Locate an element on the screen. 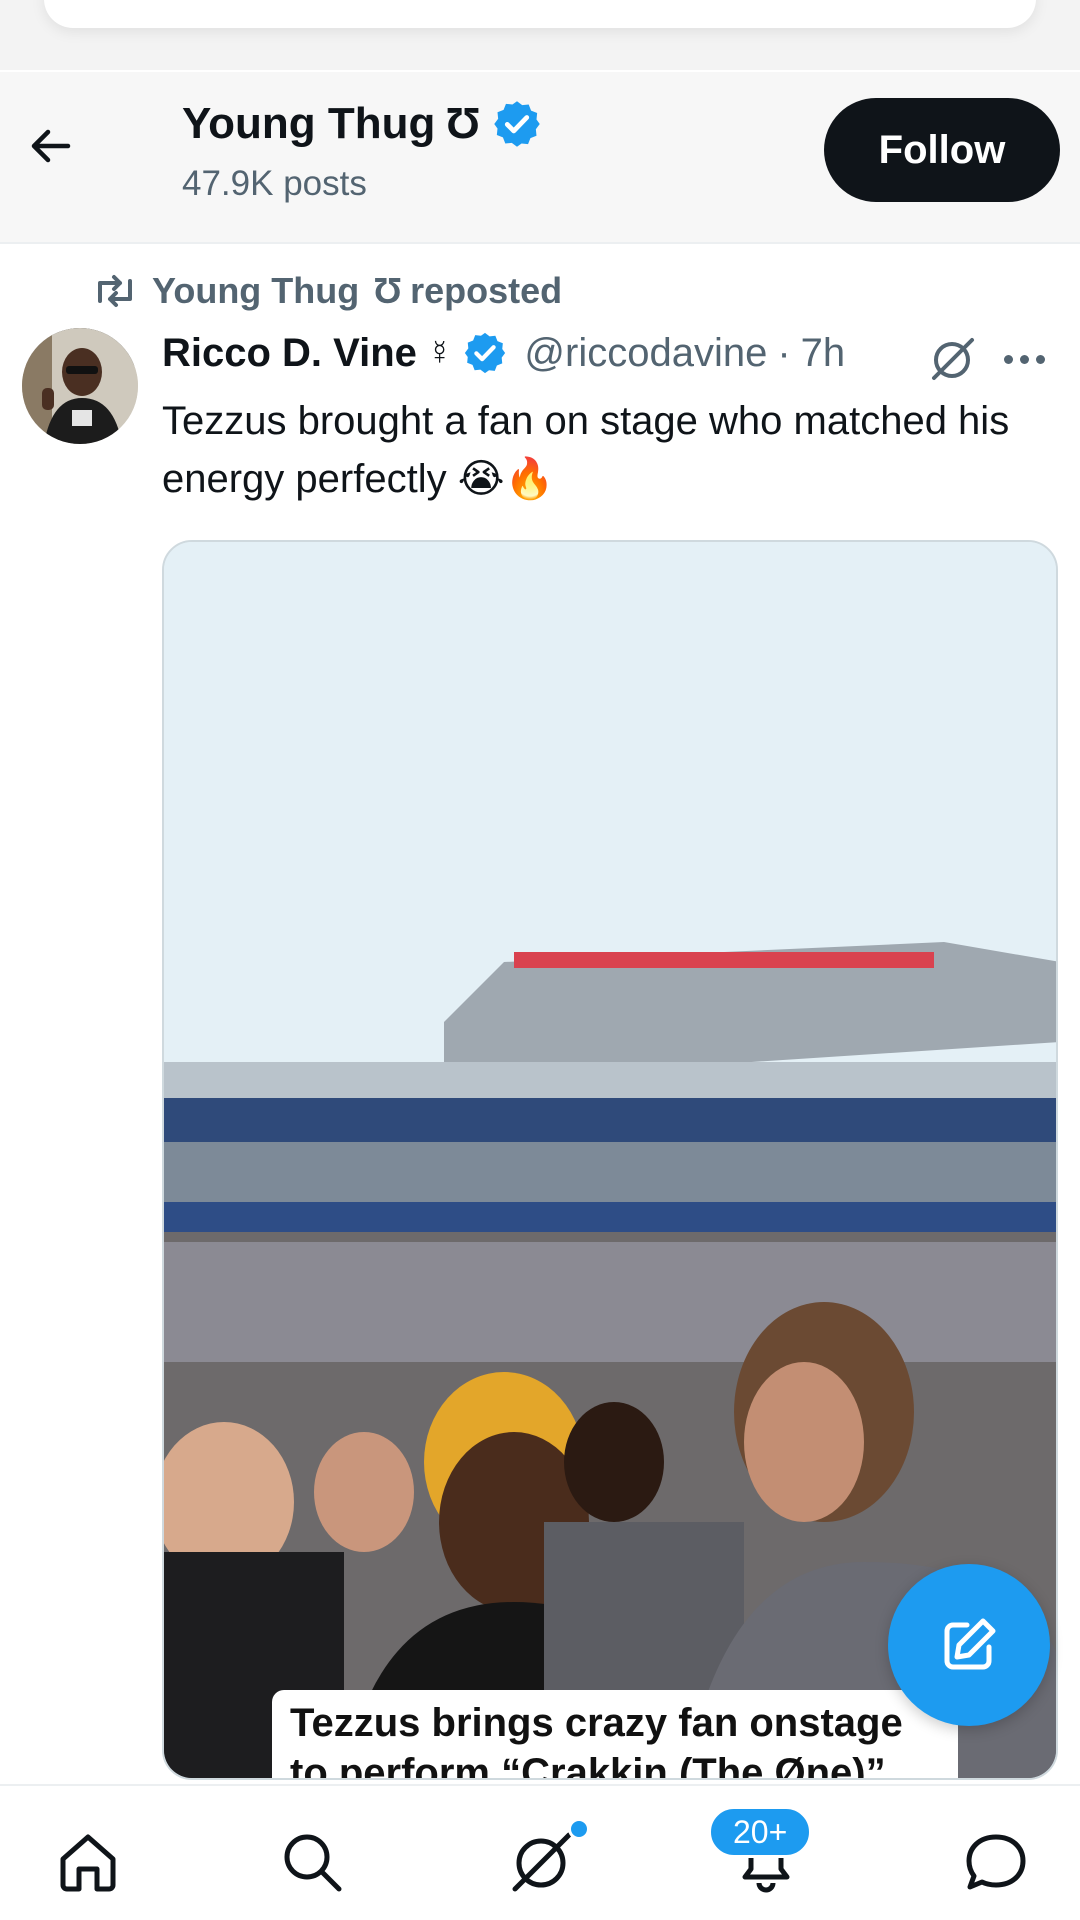 The image size is (1080, 1920). nav-search is located at coordinates (312, 1862).